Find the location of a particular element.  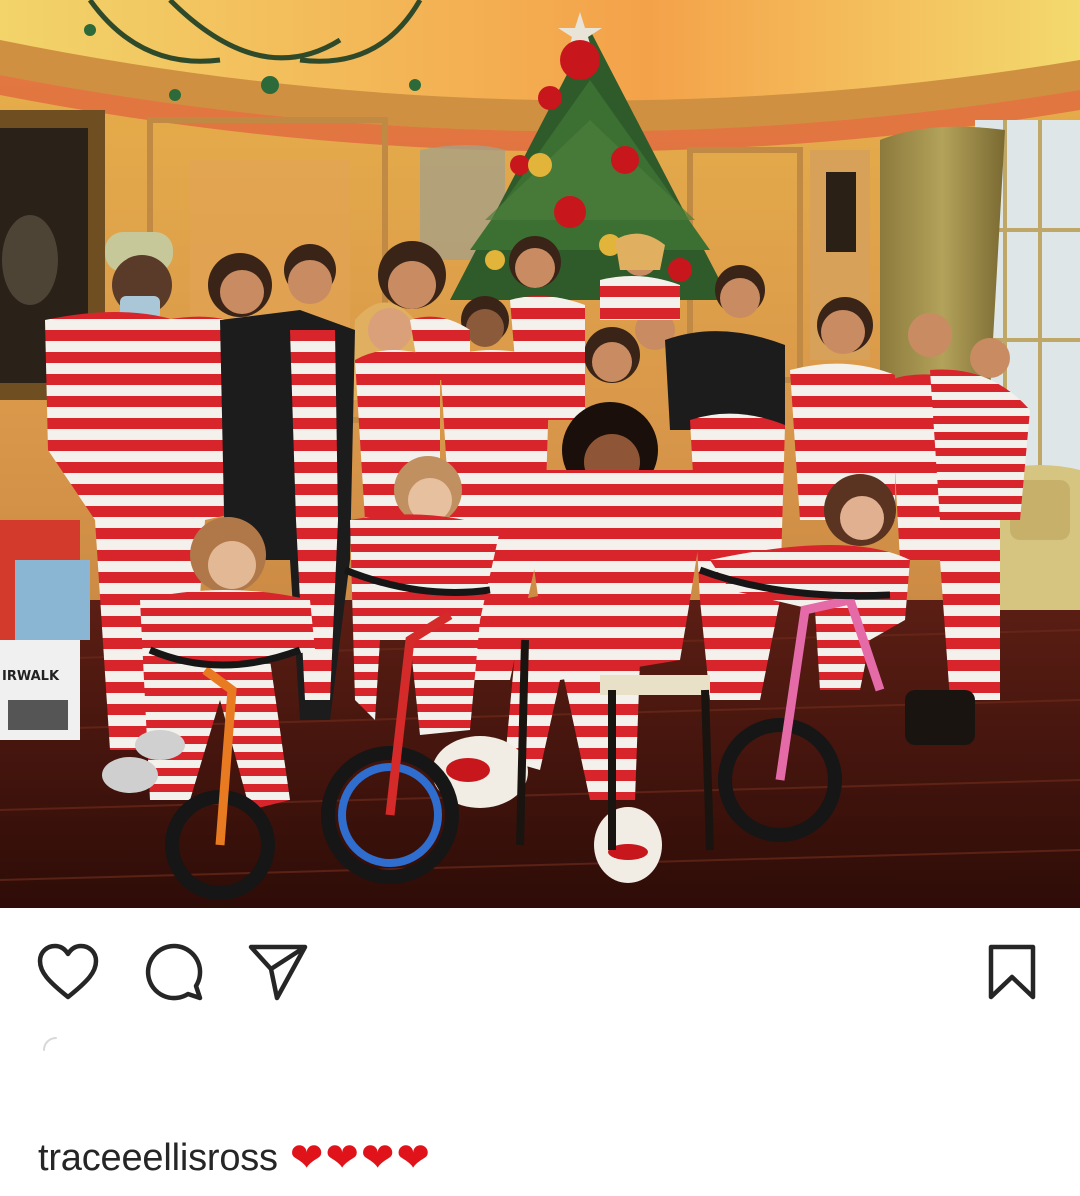

paper-plane-icon is located at coordinates (278, 972).